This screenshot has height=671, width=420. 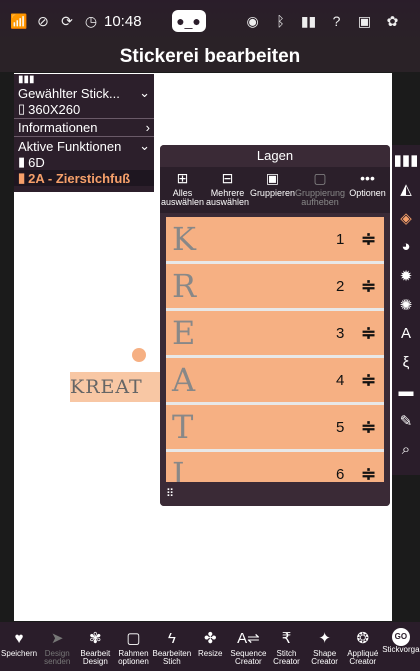 I want to click on applique-creator-button: ❂ Appliqué Creator, so click(x=363, y=646).